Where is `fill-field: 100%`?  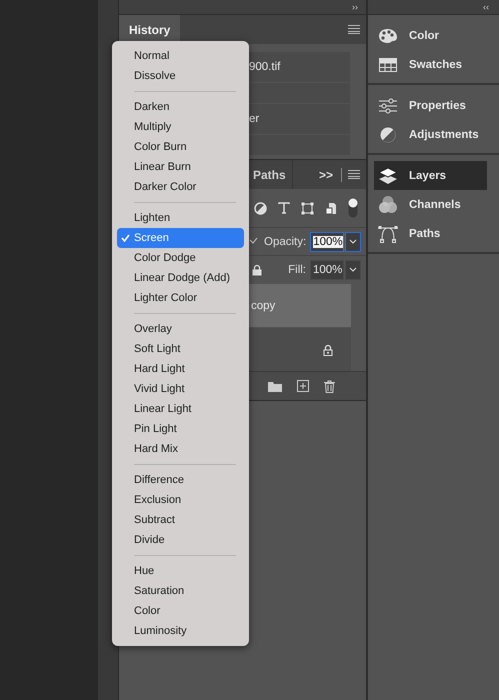
fill-field: 100% is located at coordinates (327, 270).